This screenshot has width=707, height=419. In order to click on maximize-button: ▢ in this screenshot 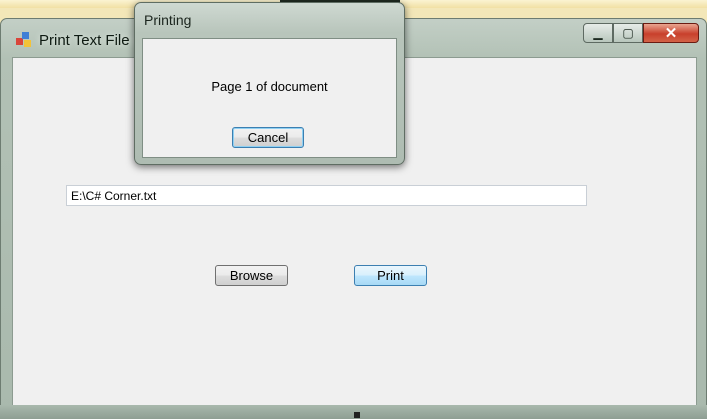, I will do `click(628, 33)`.